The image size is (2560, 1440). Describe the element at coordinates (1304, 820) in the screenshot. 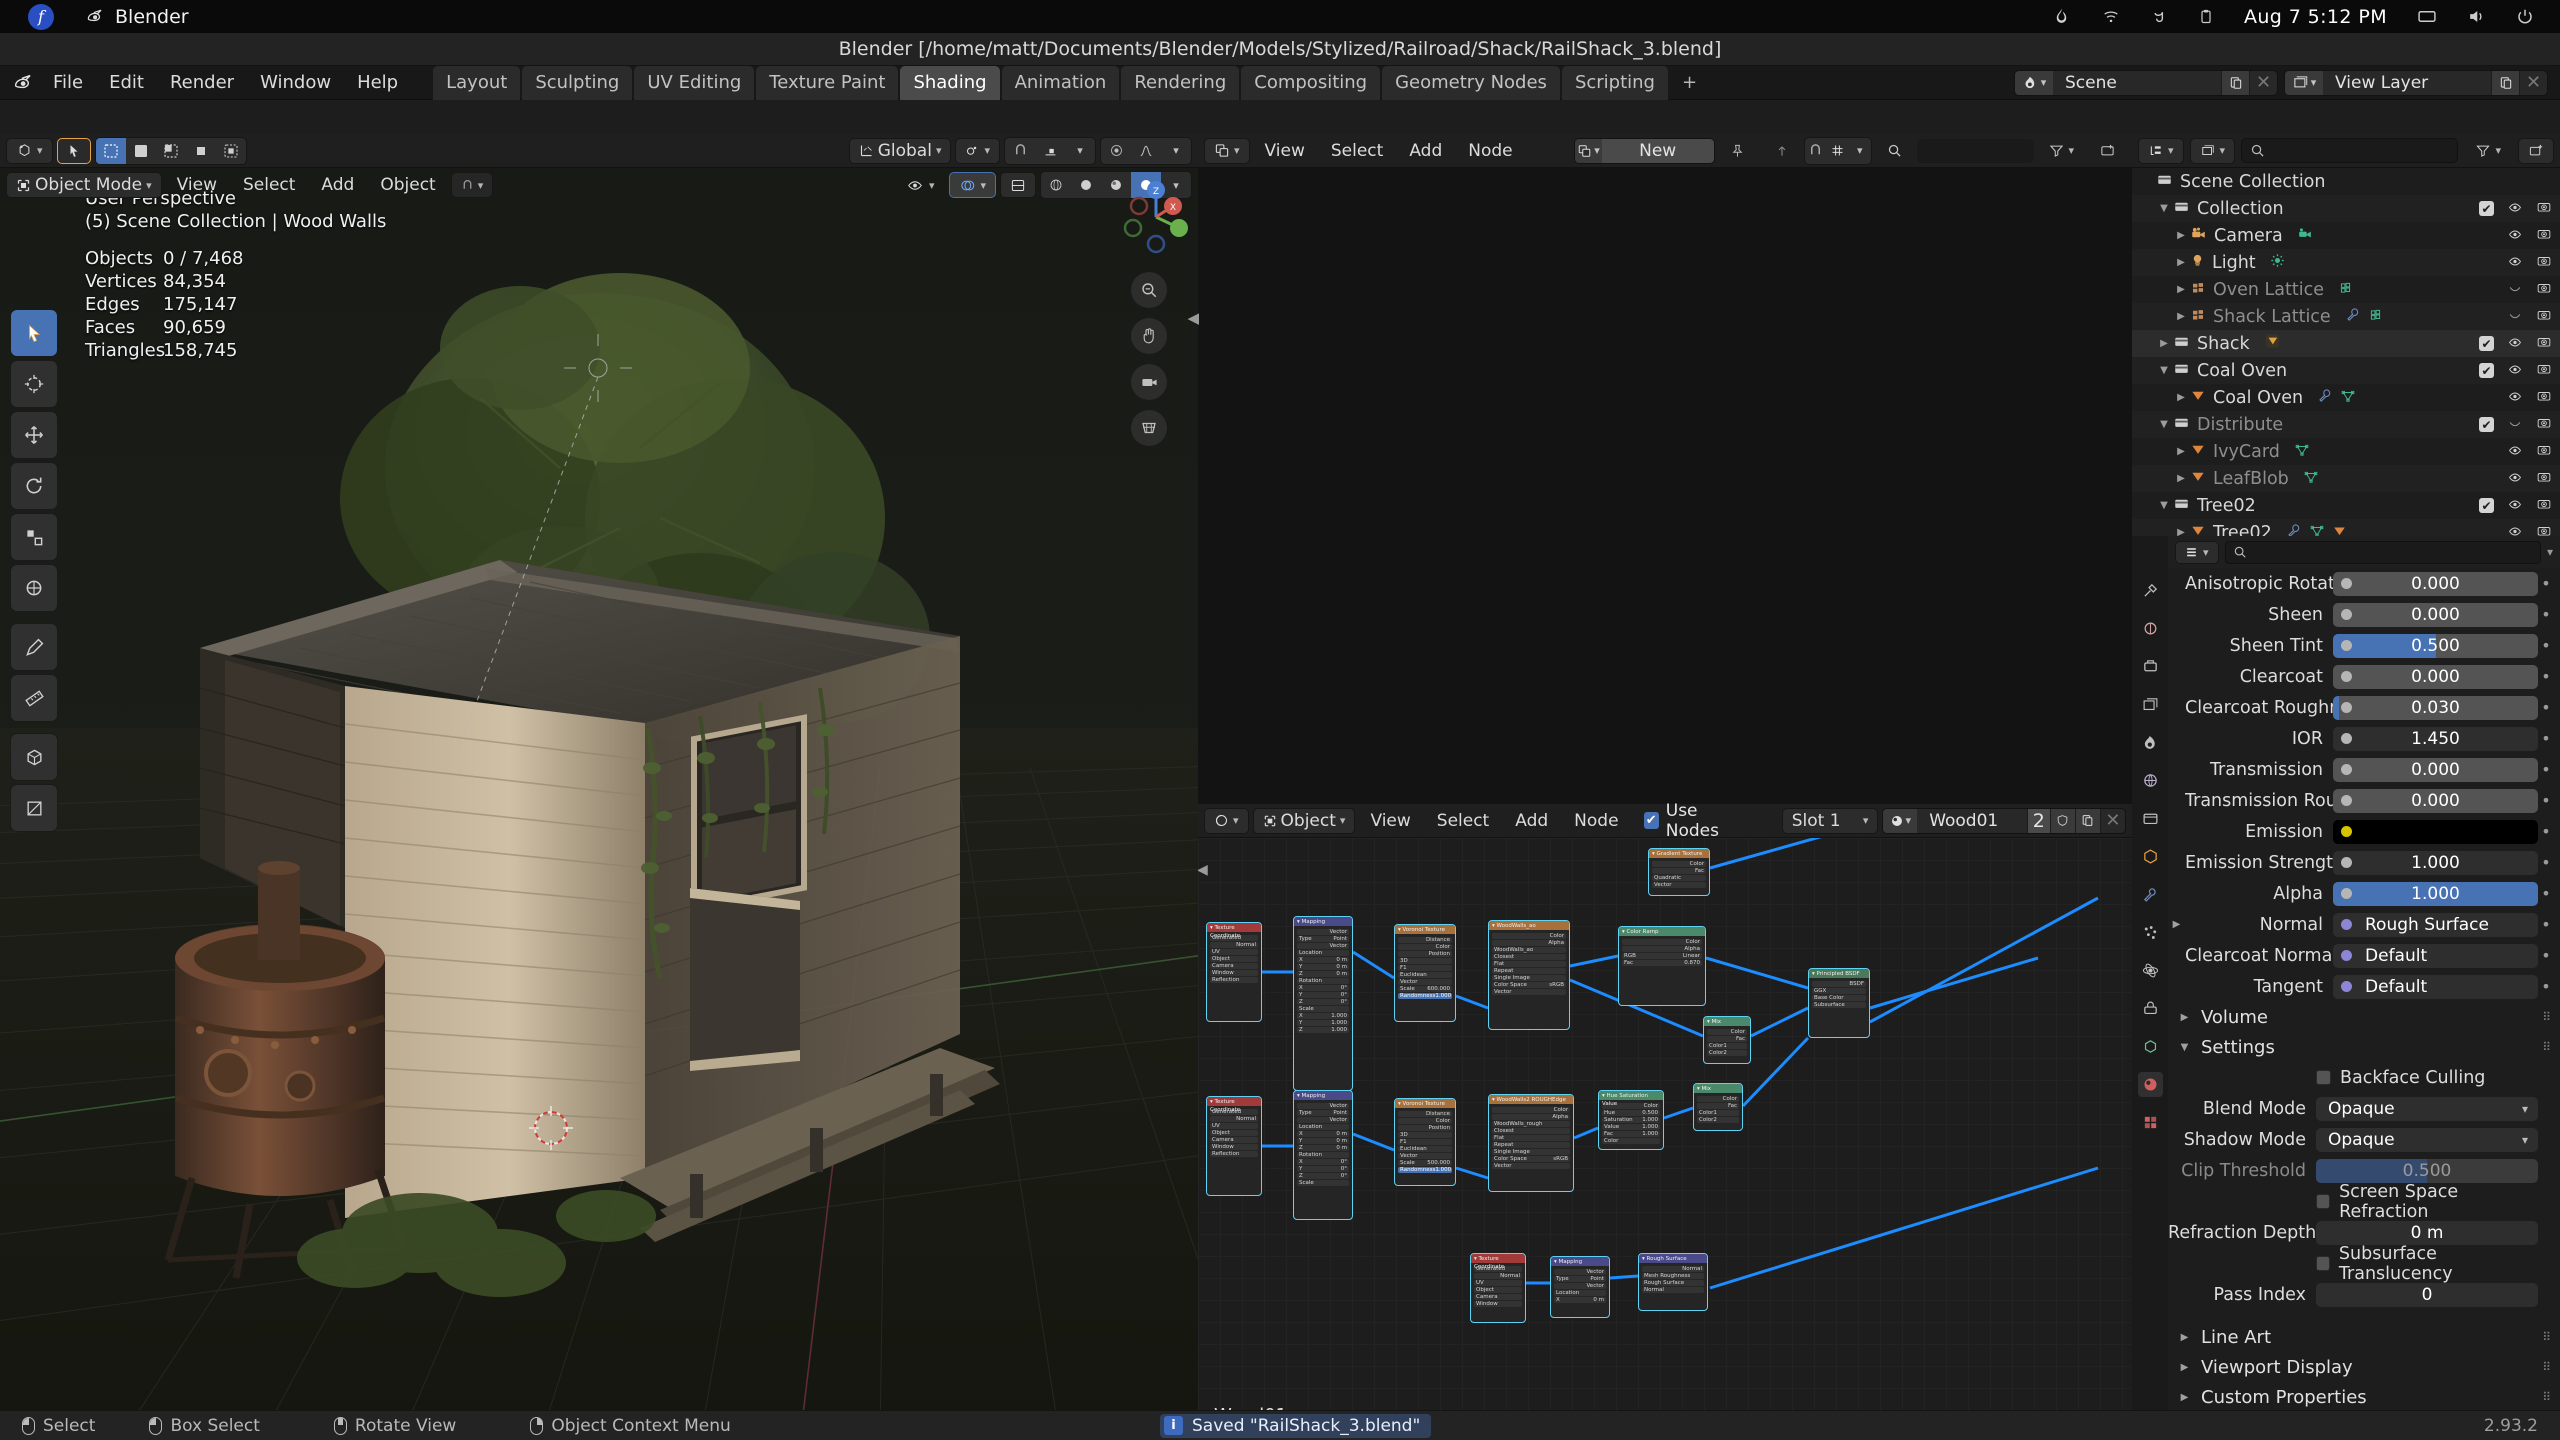

I see `shader-type-selector: Object ▾` at that location.